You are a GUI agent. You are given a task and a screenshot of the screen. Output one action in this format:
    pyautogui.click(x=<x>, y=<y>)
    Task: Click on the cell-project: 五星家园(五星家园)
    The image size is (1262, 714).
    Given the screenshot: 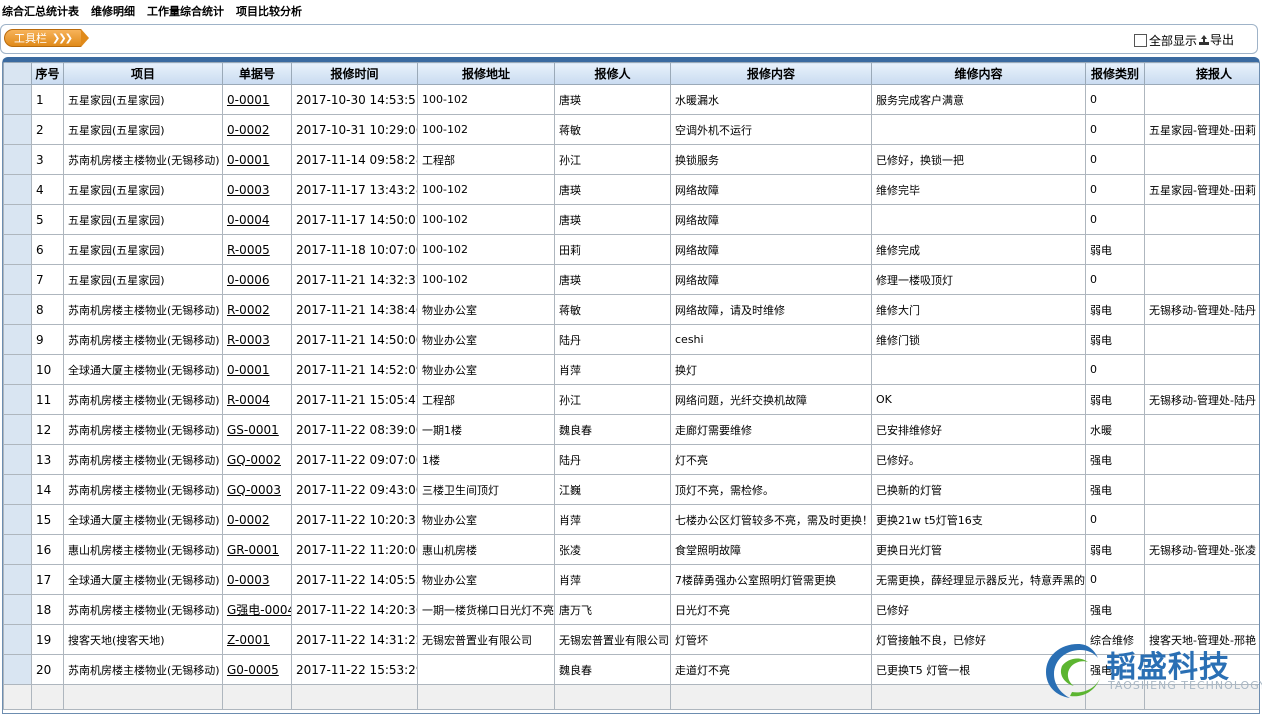 What is the action you would take?
    pyautogui.click(x=143, y=99)
    